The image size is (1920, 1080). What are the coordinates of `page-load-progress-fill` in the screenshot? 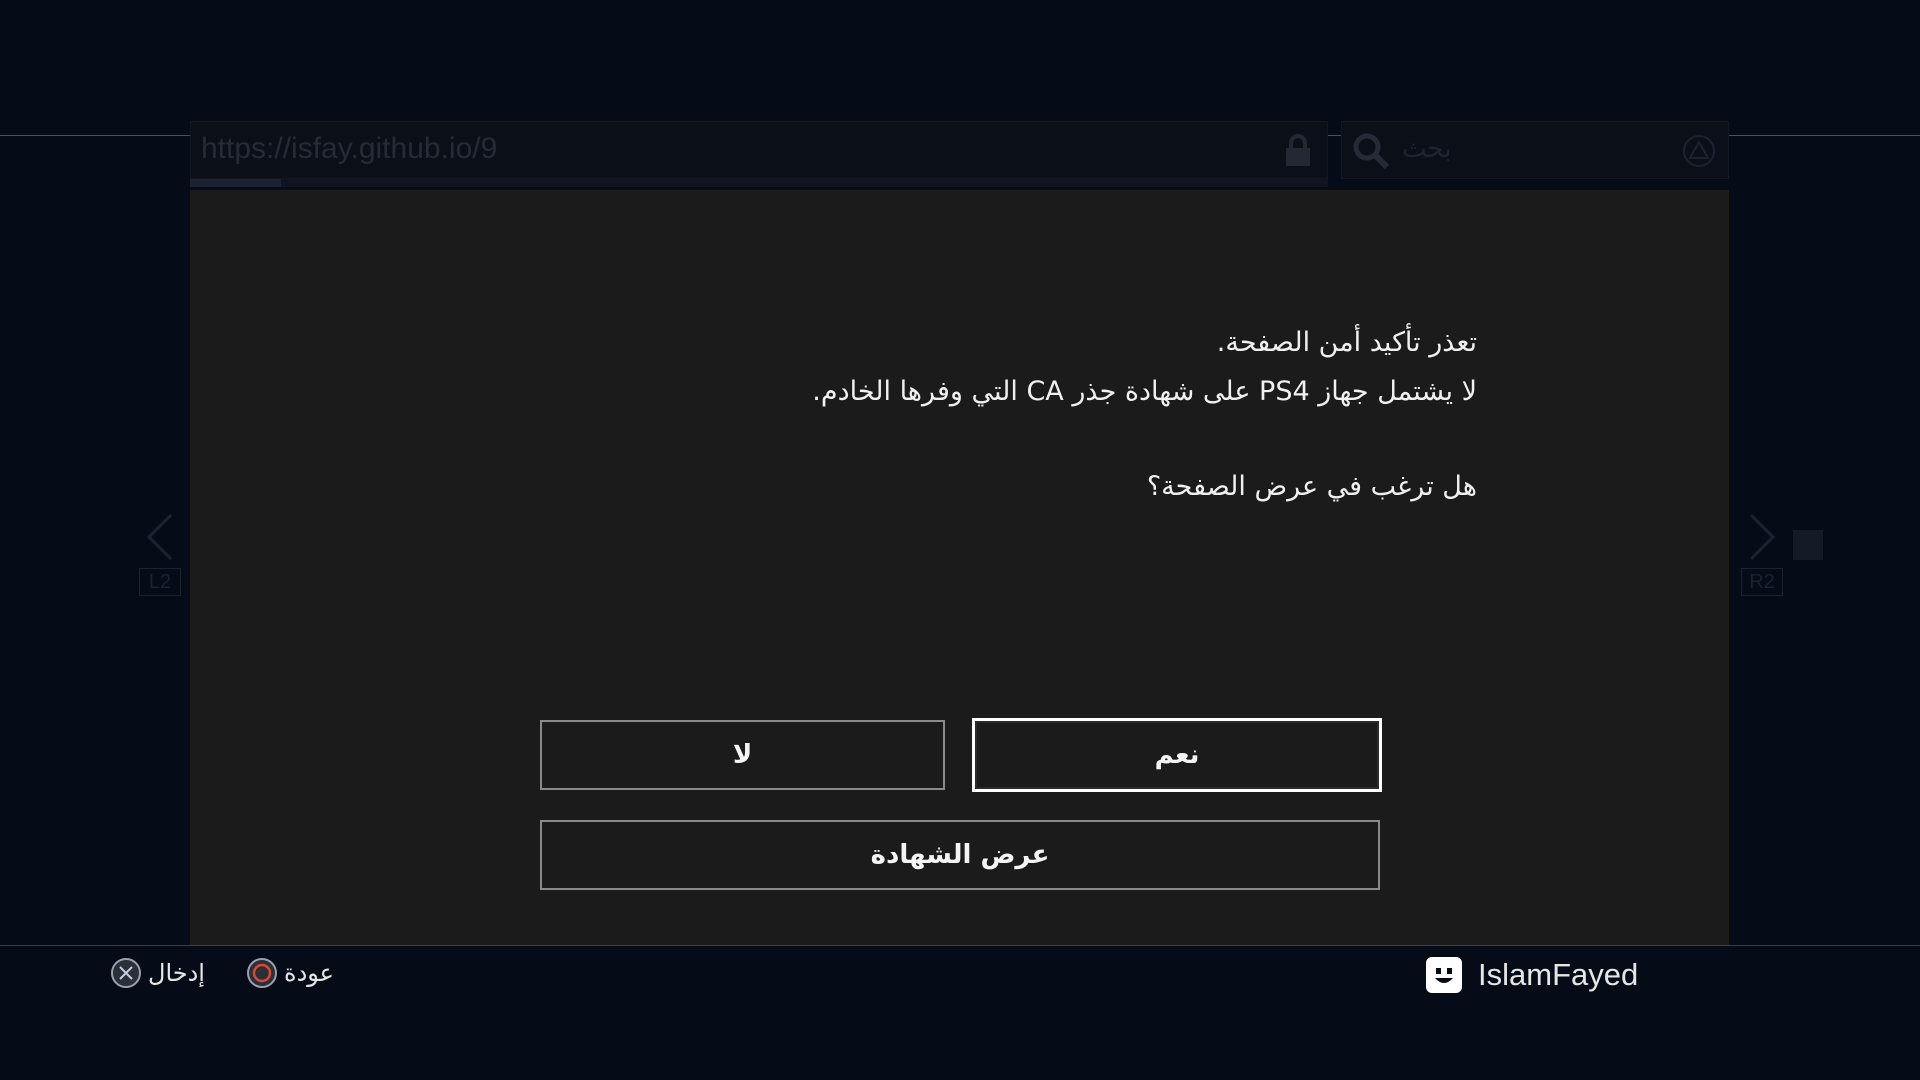 It's located at (236, 183).